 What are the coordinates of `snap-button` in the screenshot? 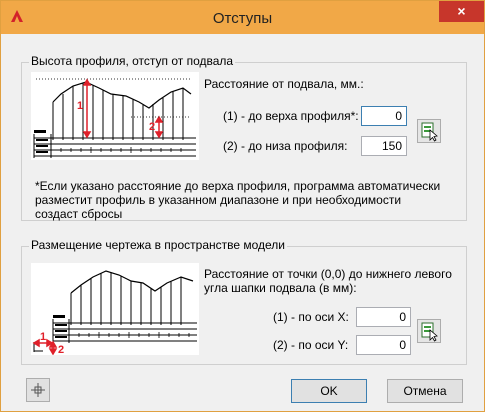 It's located at (38, 390).